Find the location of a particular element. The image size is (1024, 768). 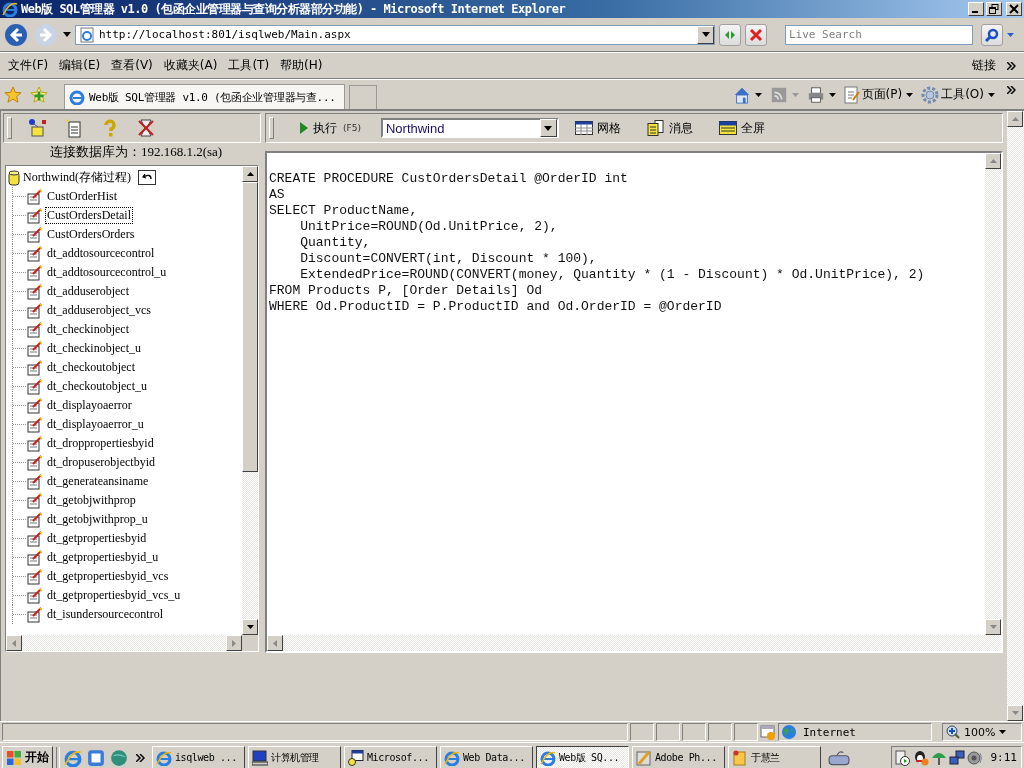

menu-item: 编辑(E) is located at coordinates (81, 65).